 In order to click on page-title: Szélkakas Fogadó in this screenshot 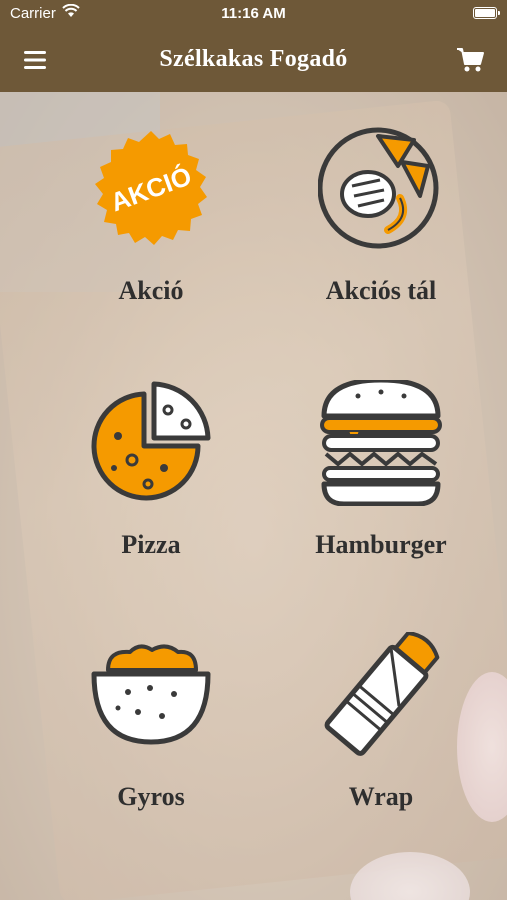, I will do `click(253, 59)`.